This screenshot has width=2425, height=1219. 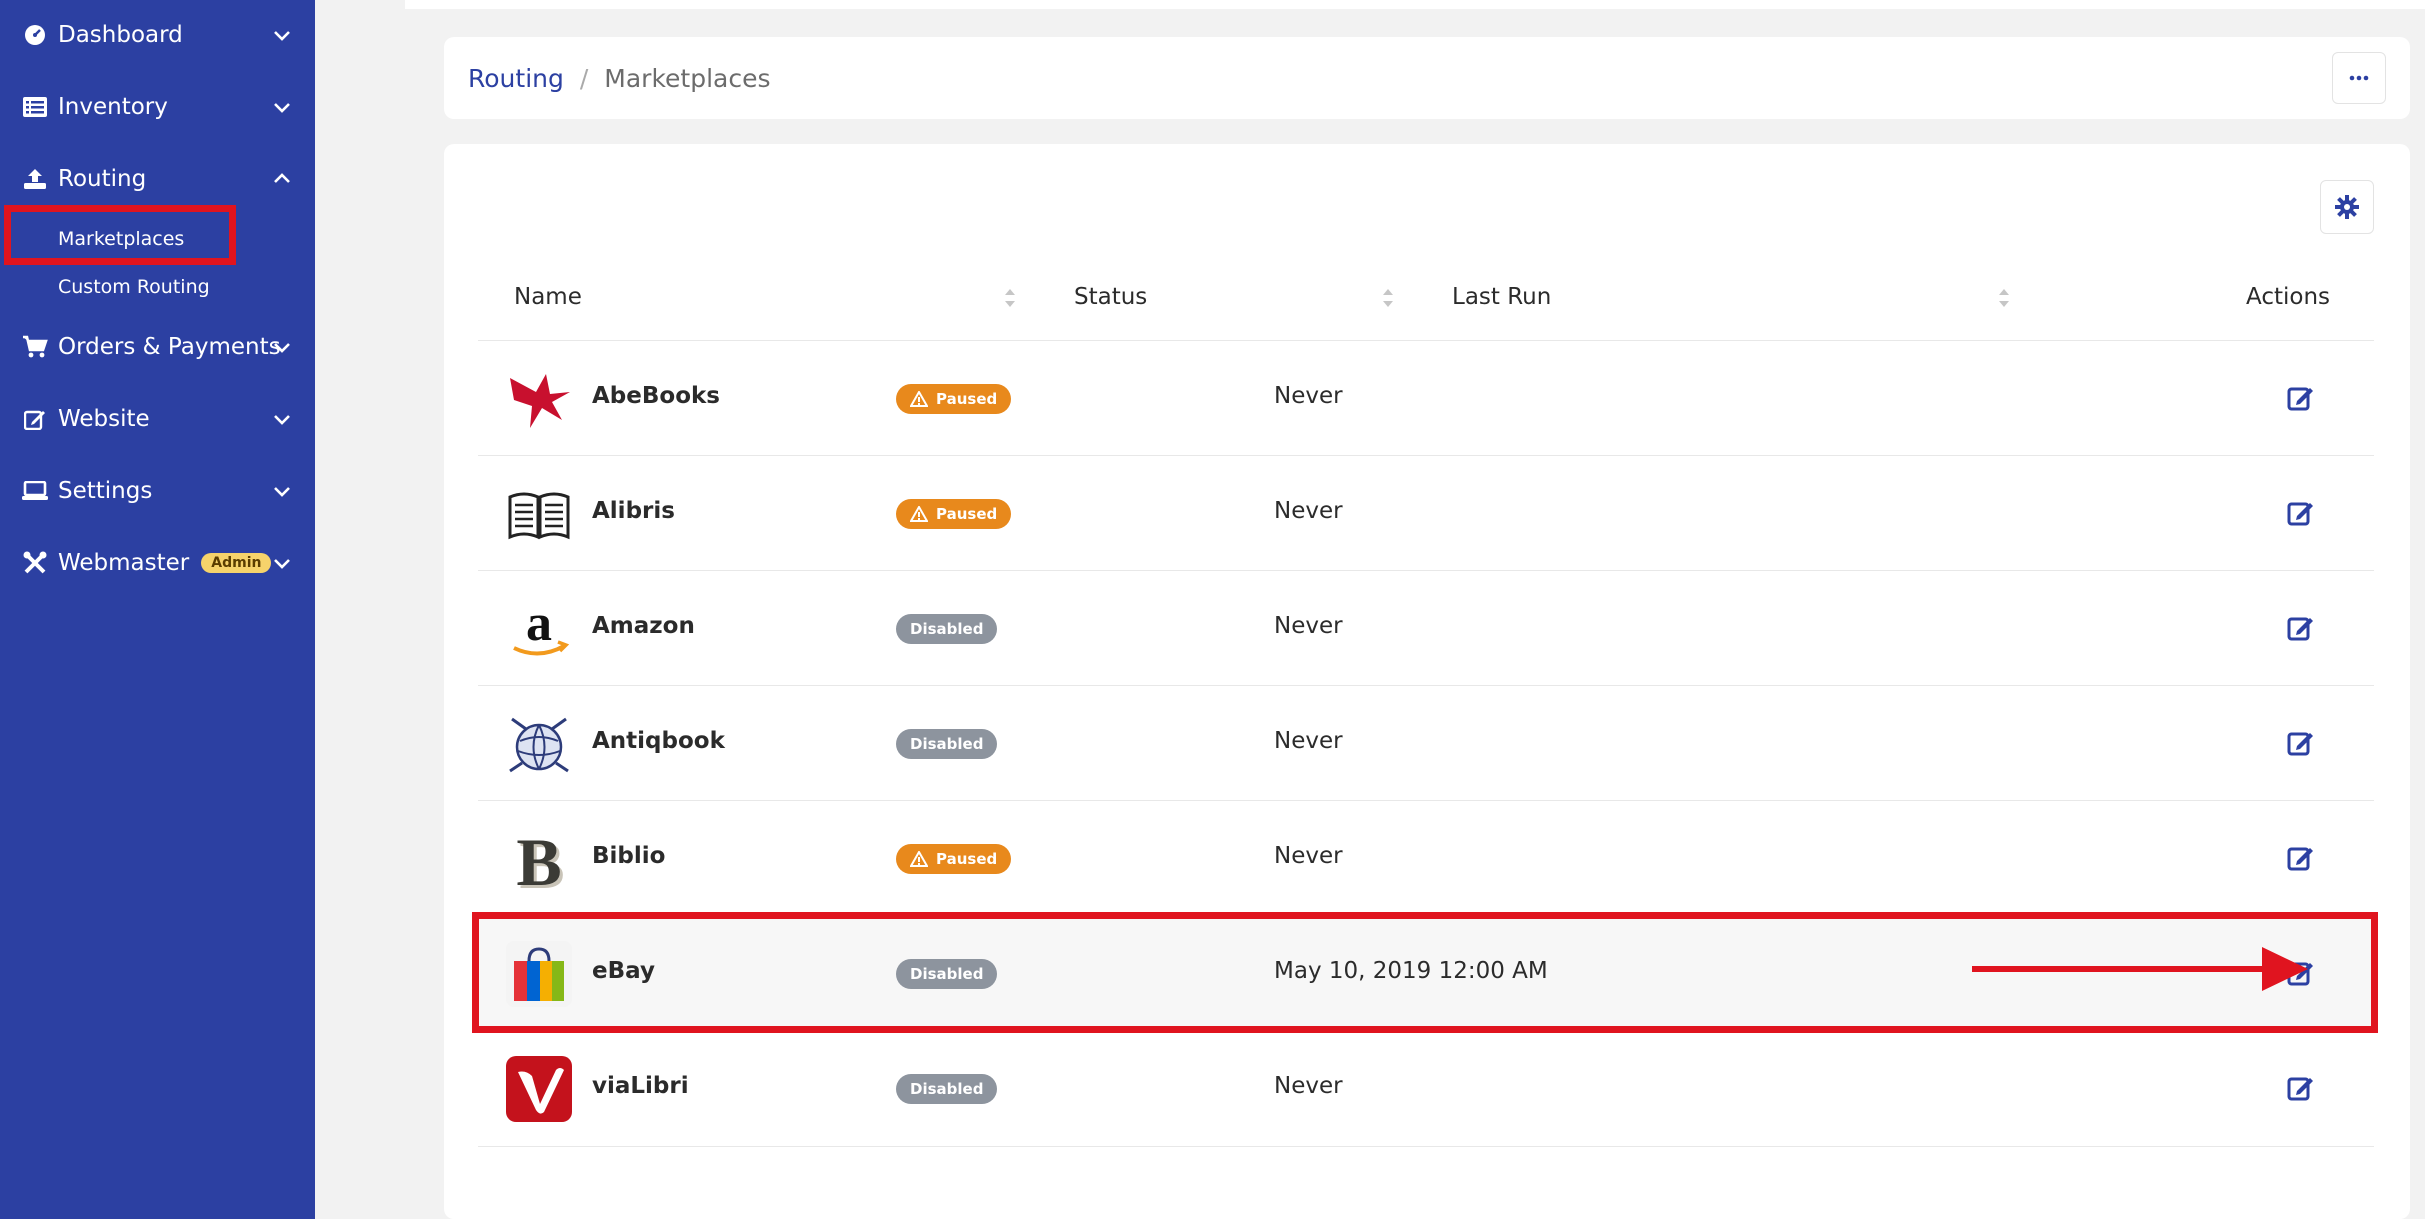 What do you see at coordinates (104, 419) in the screenshot?
I see `sidebar-item-label: Website` at bounding box center [104, 419].